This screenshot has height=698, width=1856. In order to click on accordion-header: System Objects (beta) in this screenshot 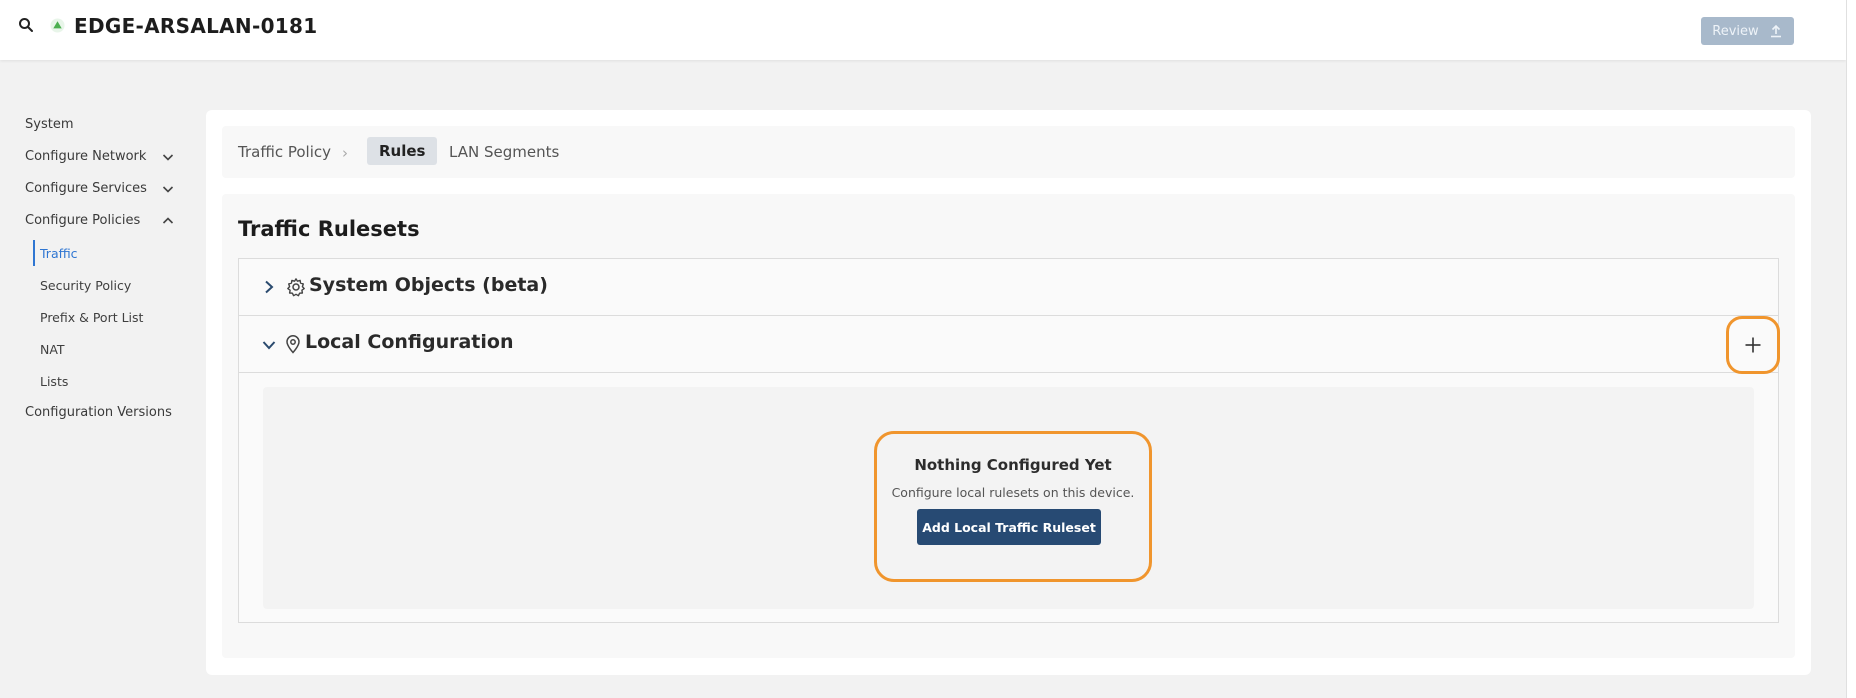, I will do `click(1008, 287)`.